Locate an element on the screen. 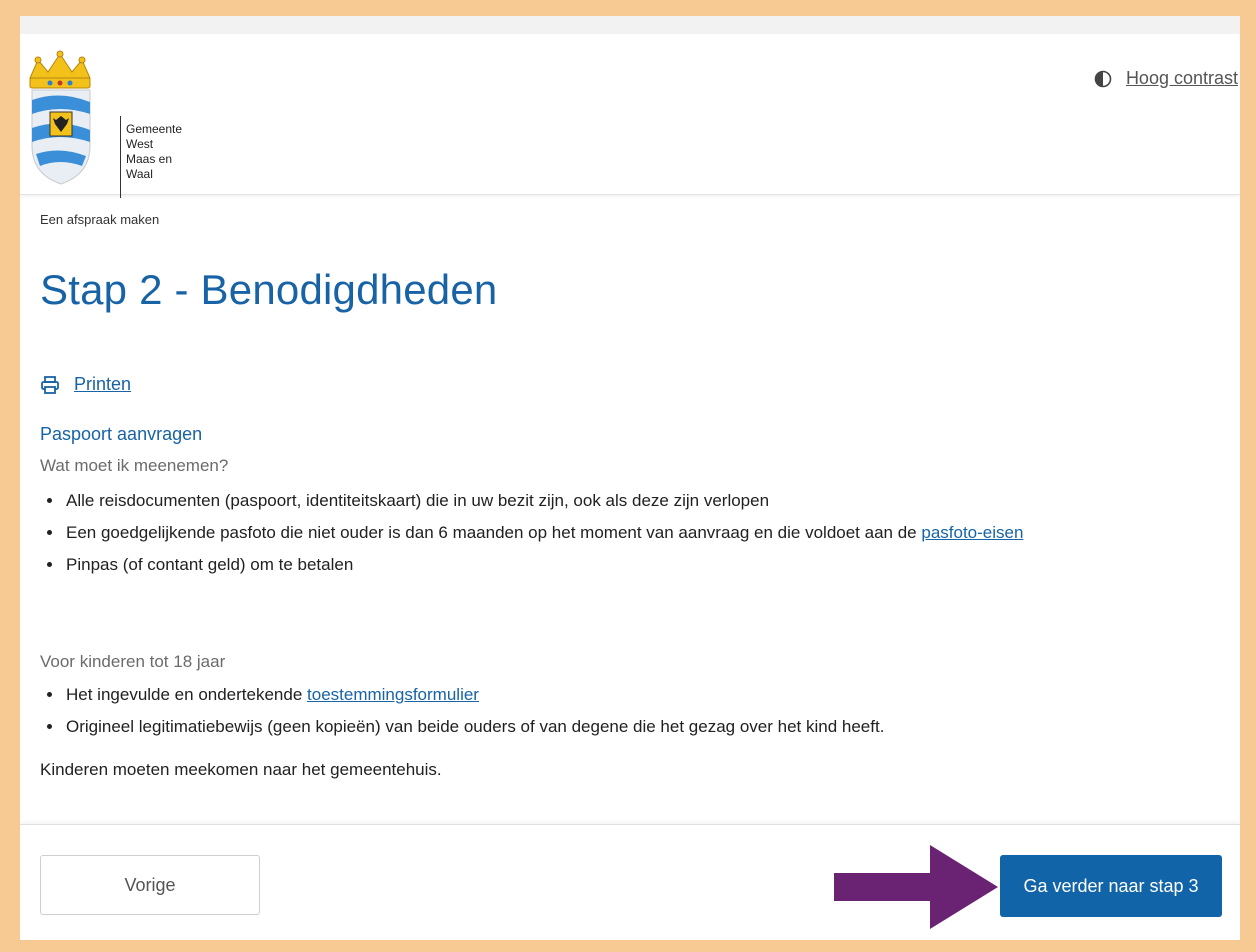  section-title: Paspoort aanvragen is located at coordinates (121, 434).